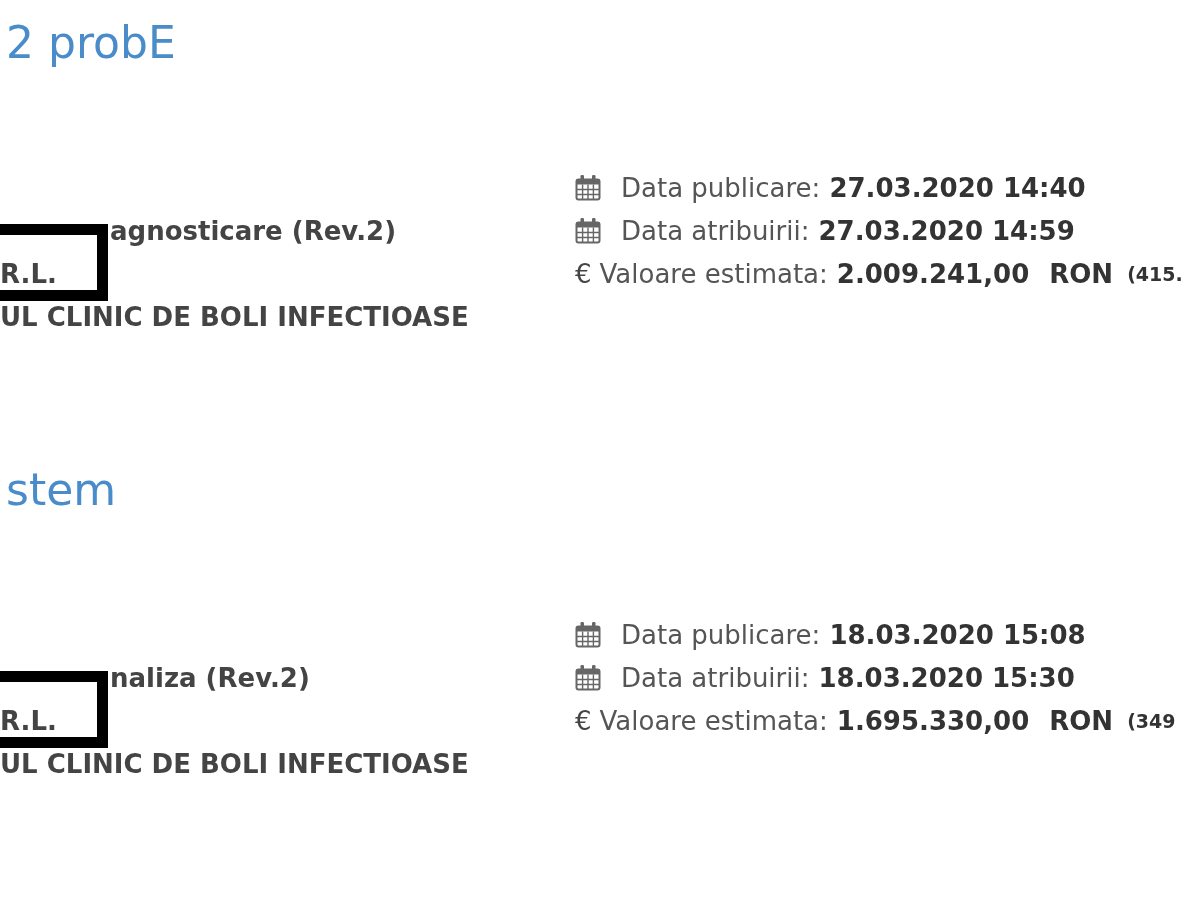 Image resolution: width=1200 pixels, height=900 pixels. I want to click on lot-name: agnosticare (Rev.2), so click(253, 230).